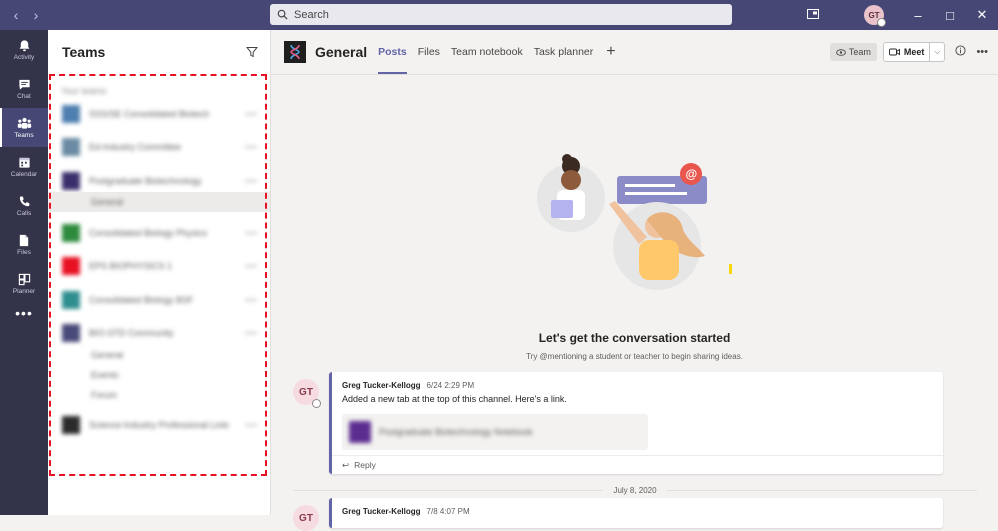 This screenshot has width=998, height=531. I want to click on tab-task-planner: Task planner, so click(564, 52).